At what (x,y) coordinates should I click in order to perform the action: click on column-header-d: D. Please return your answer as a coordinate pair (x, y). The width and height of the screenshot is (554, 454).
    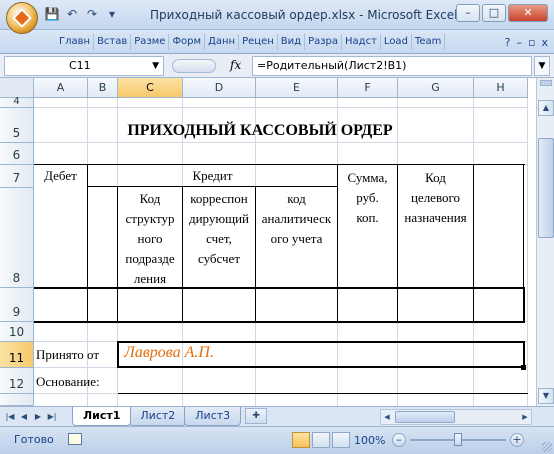
    Looking at the image, I should click on (219, 88).